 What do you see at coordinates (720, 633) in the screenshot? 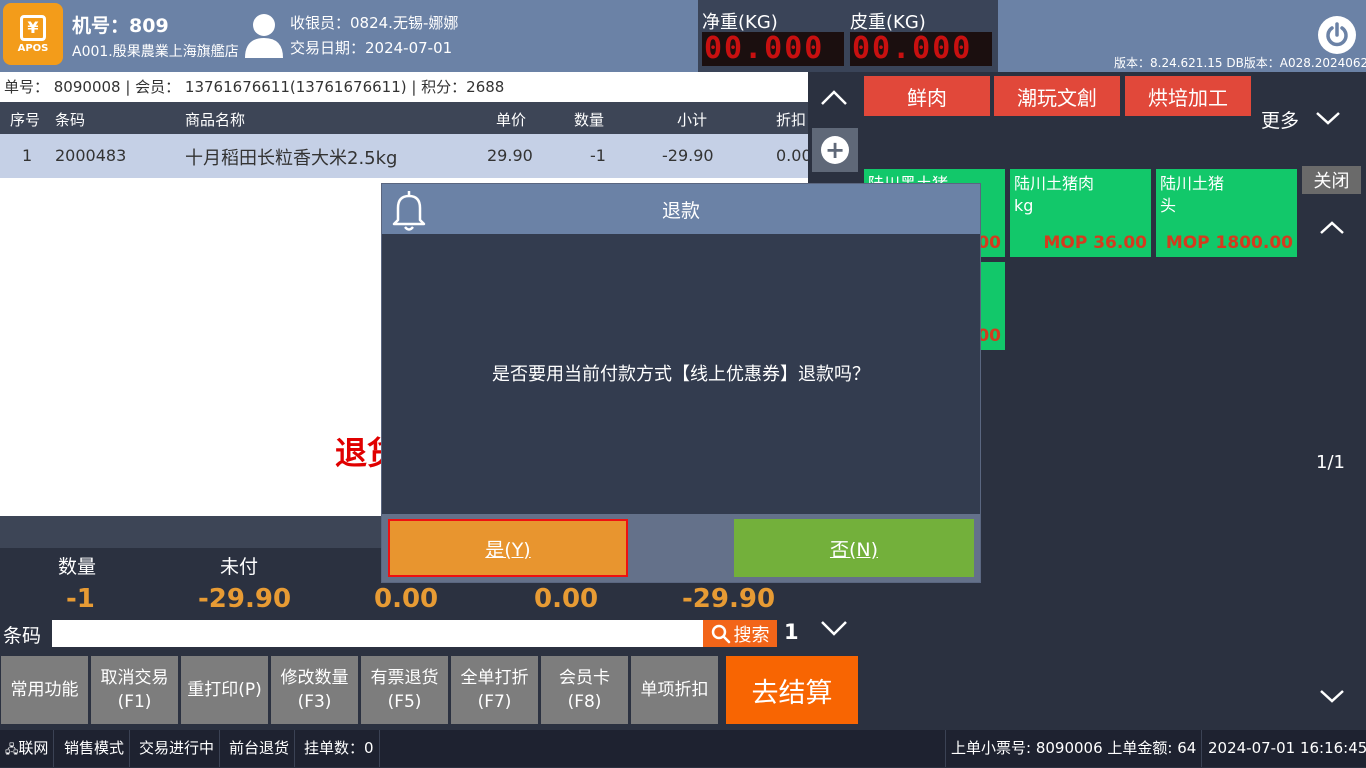
I see `search-icon` at bounding box center [720, 633].